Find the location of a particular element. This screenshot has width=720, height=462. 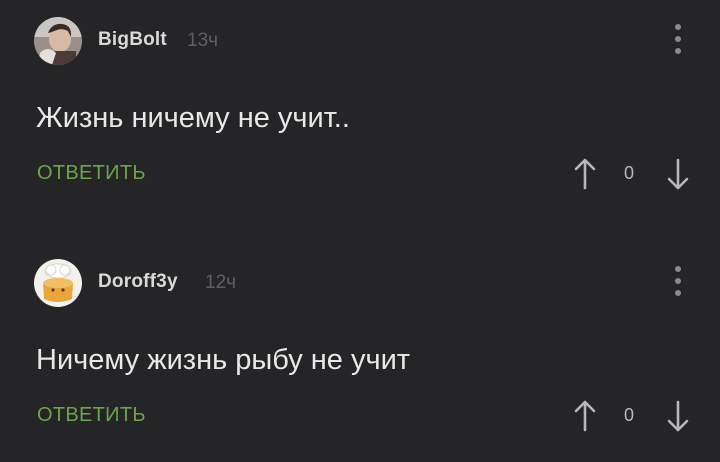

username: BigBolt is located at coordinates (132, 40).